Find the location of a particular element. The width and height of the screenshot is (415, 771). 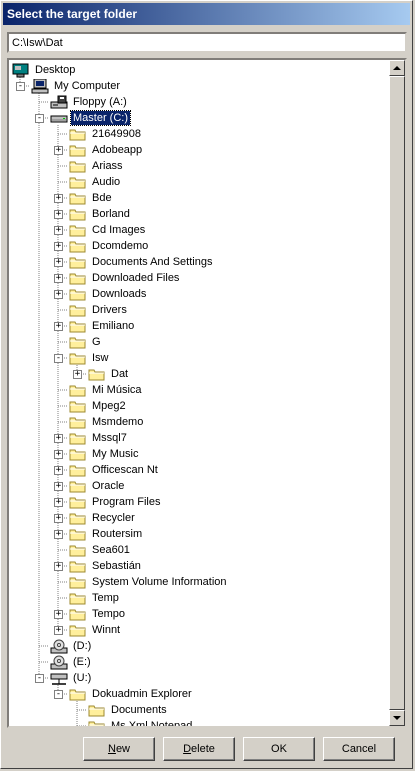

scroll-thumb is located at coordinates (397, 393).